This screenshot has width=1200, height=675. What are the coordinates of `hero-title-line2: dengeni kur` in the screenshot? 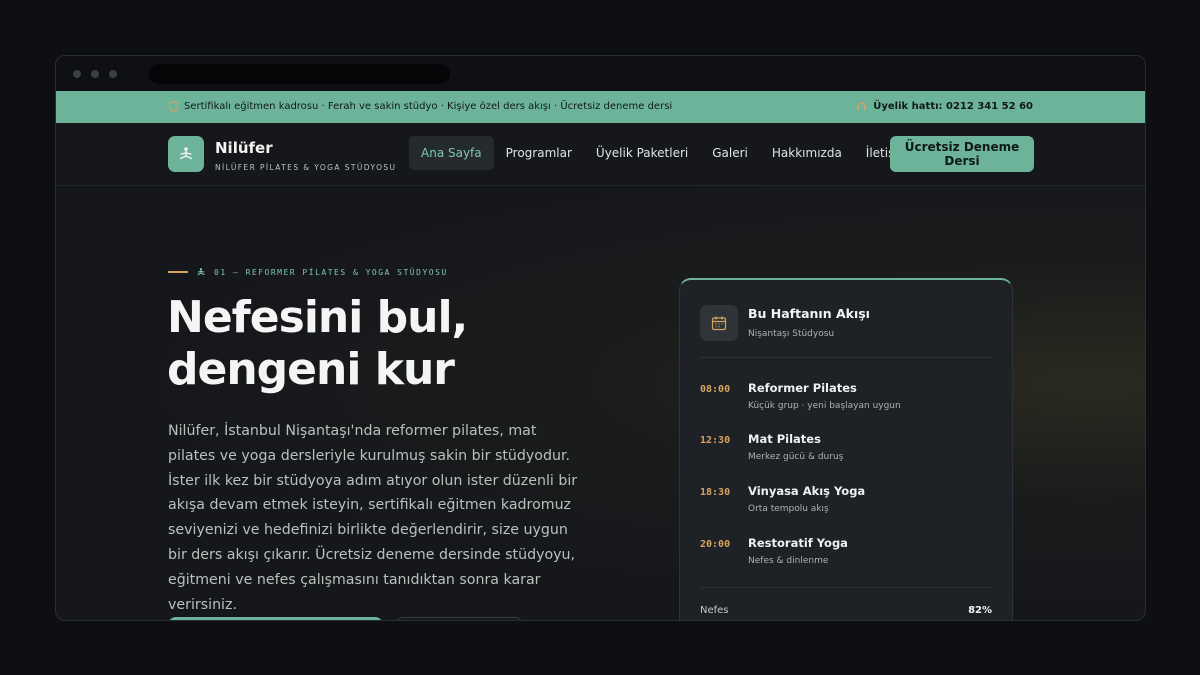 It's located at (311, 369).